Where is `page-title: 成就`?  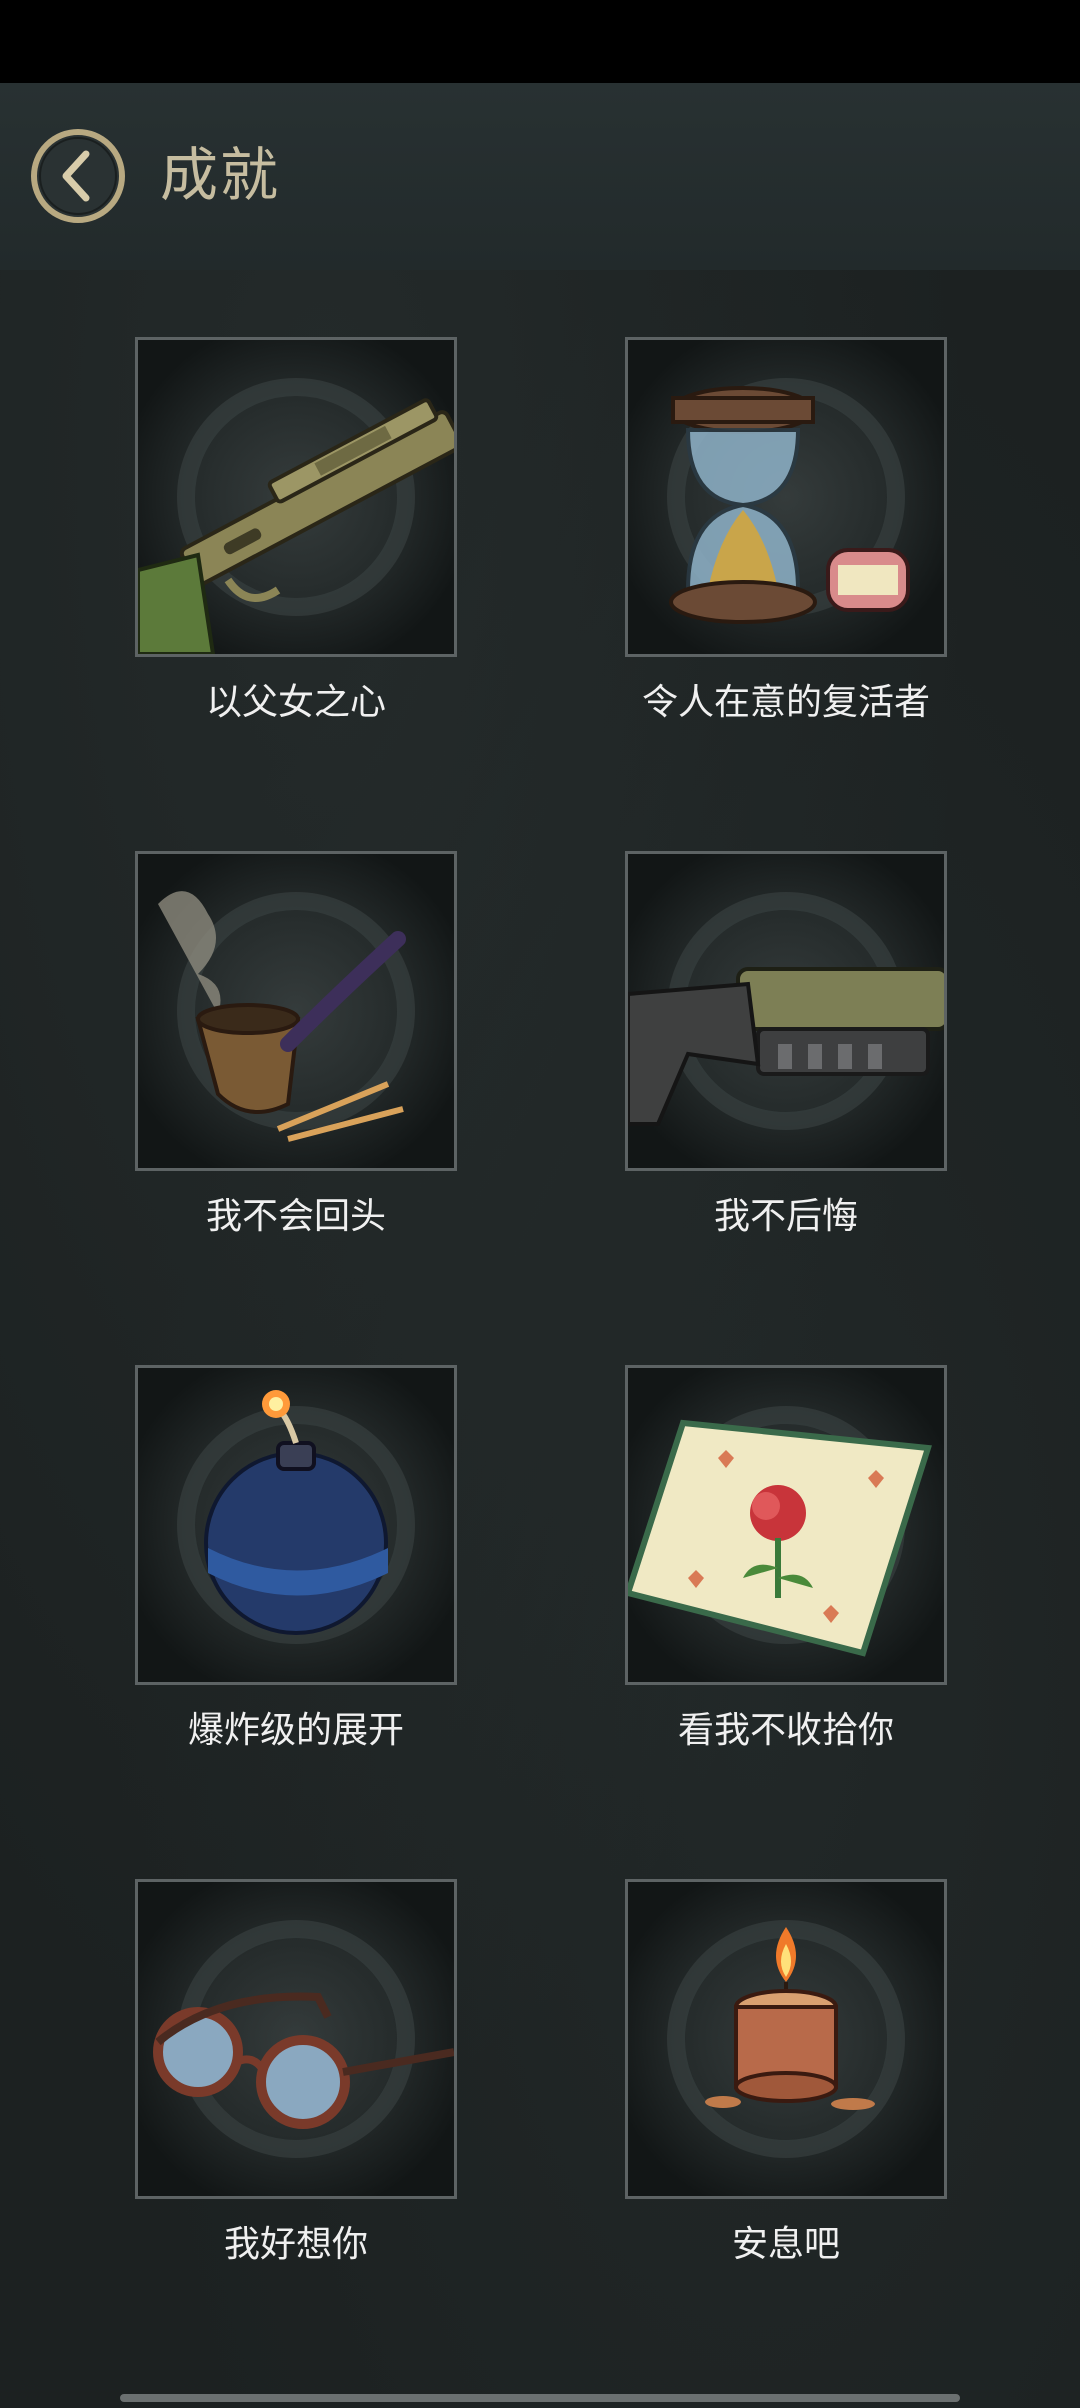 page-title: 成就 is located at coordinates (220, 175).